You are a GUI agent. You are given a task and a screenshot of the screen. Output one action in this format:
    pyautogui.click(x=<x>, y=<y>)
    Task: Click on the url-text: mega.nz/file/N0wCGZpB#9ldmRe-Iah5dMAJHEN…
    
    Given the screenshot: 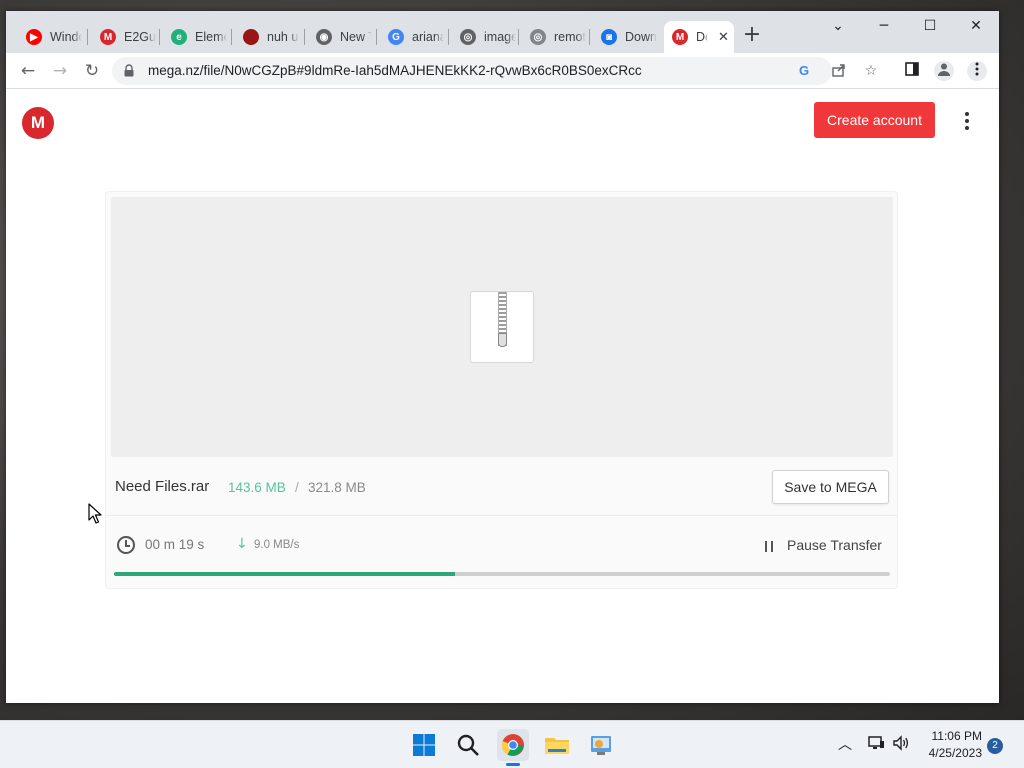 What is the action you would take?
    pyautogui.click(x=395, y=70)
    